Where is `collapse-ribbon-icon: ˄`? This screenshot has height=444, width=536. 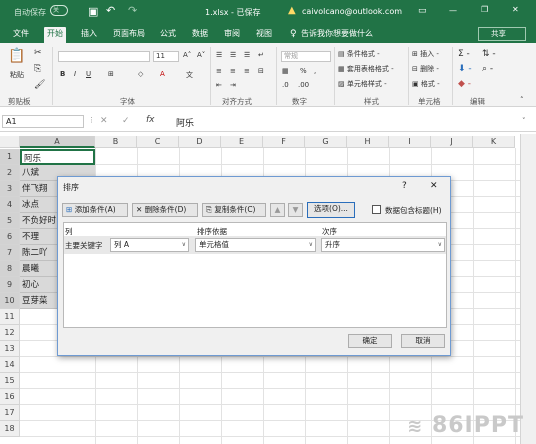
collapse-ribbon-icon: ˄ is located at coordinates (522, 100).